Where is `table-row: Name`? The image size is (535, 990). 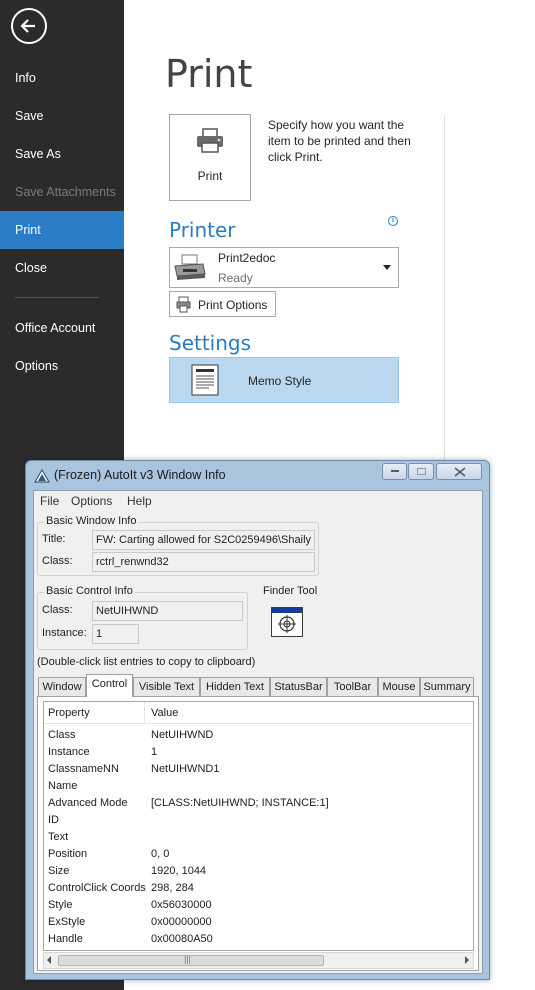
table-row: Name is located at coordinates (258, 786).